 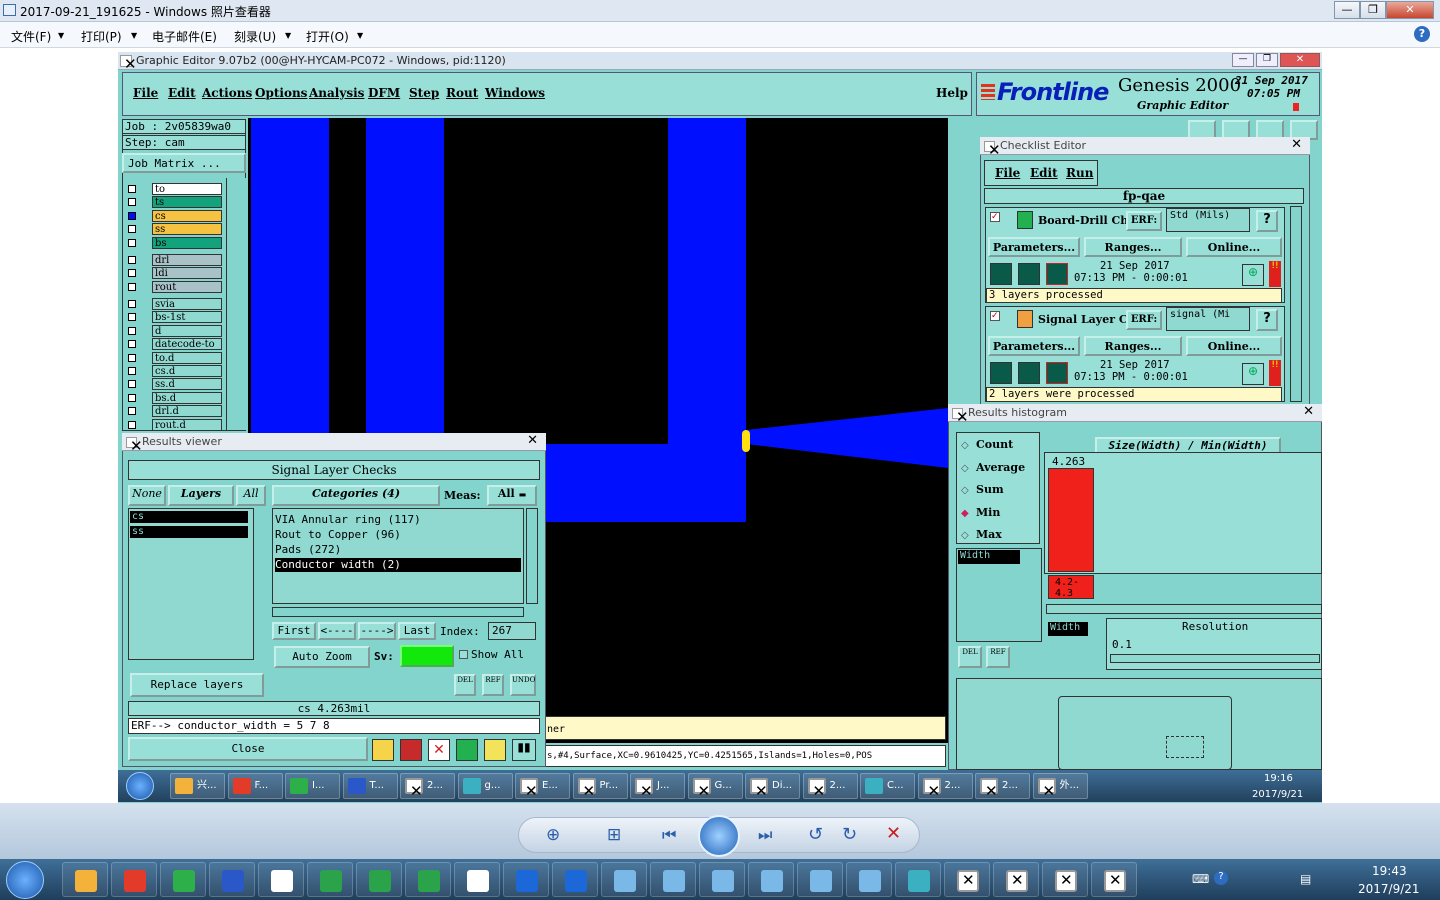 I want to click on layers-button: Layers, so click(x=201, y=495).